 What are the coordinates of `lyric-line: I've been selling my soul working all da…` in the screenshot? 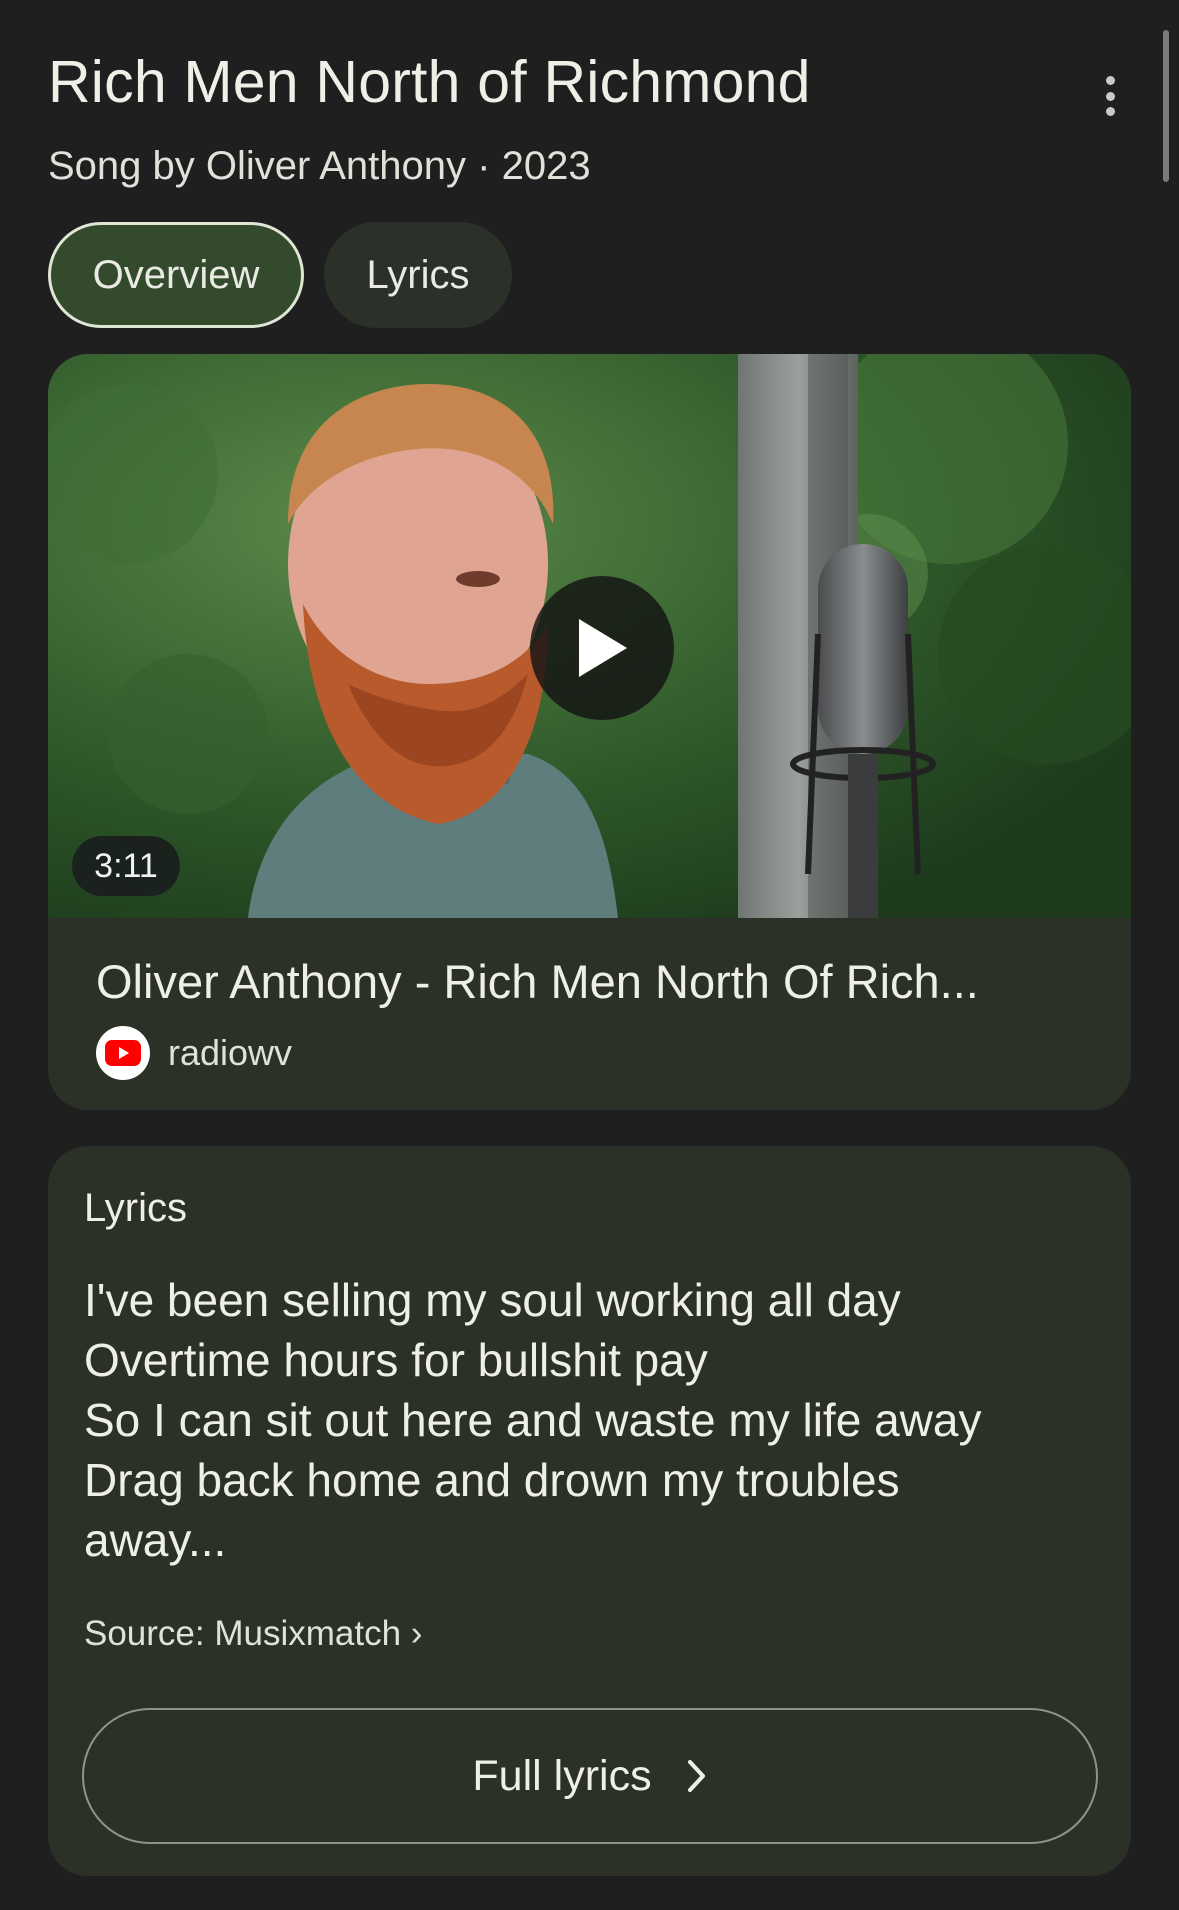 It's located at (492, 1300).